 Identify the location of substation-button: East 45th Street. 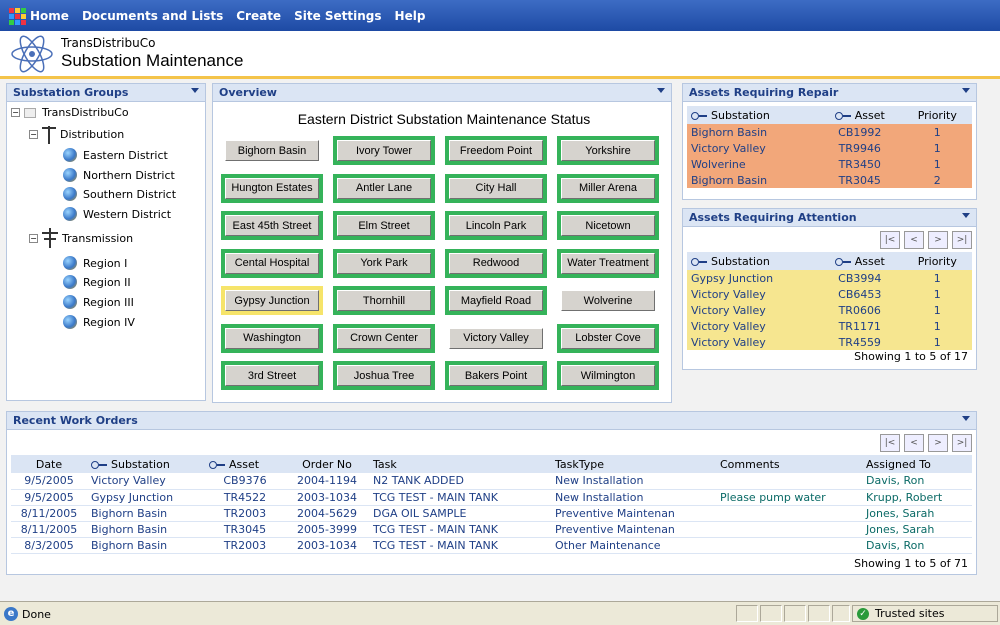
(272, 225).